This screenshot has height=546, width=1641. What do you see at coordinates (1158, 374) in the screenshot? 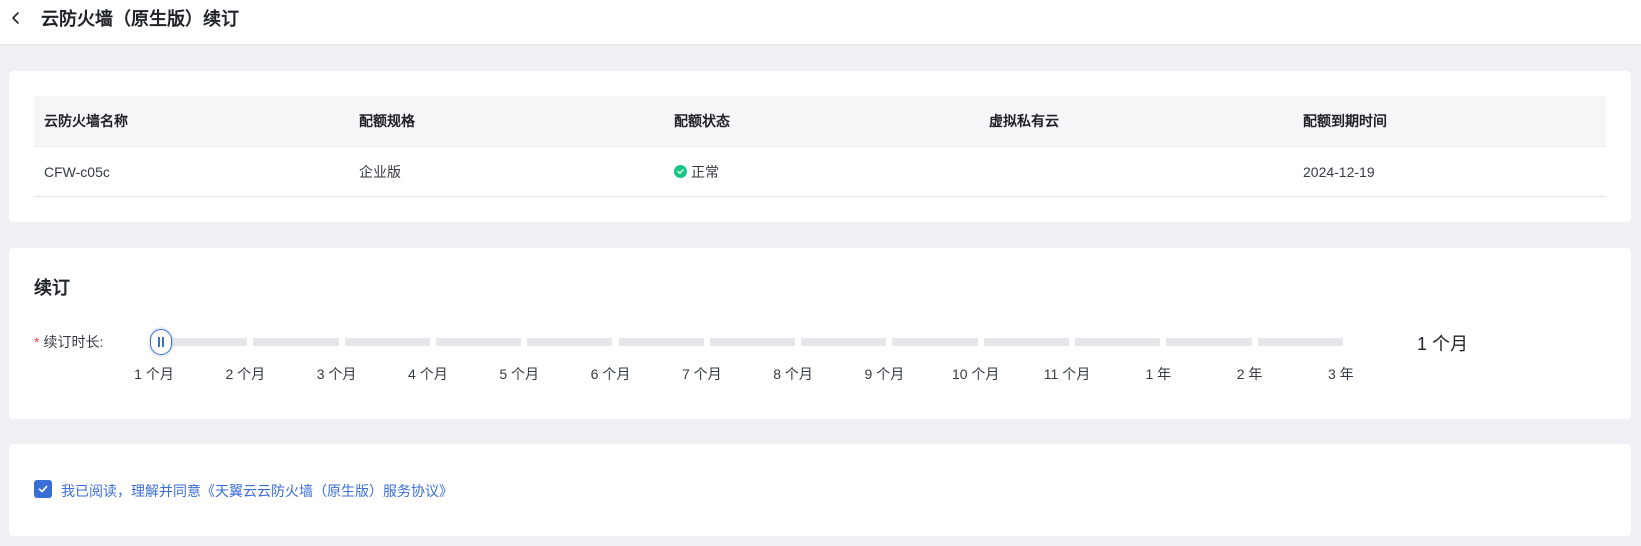
I see `duration-tick-label: 1 年` at bounding box center [1158, 374].